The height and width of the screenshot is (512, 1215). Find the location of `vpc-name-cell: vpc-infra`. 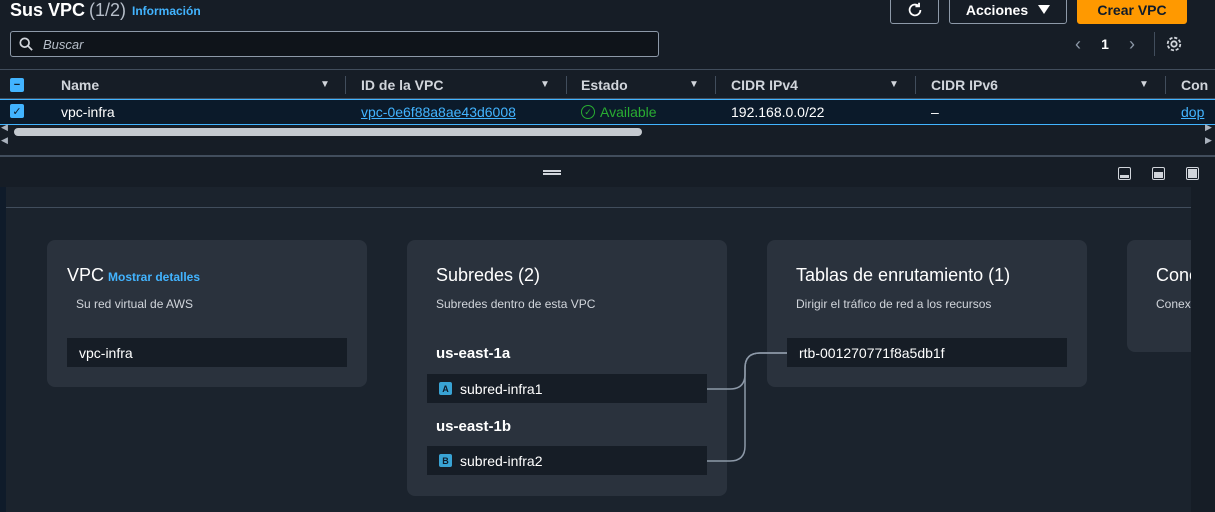

vpc-name-cell: vpc-infra is located at coordinates (88, 112).